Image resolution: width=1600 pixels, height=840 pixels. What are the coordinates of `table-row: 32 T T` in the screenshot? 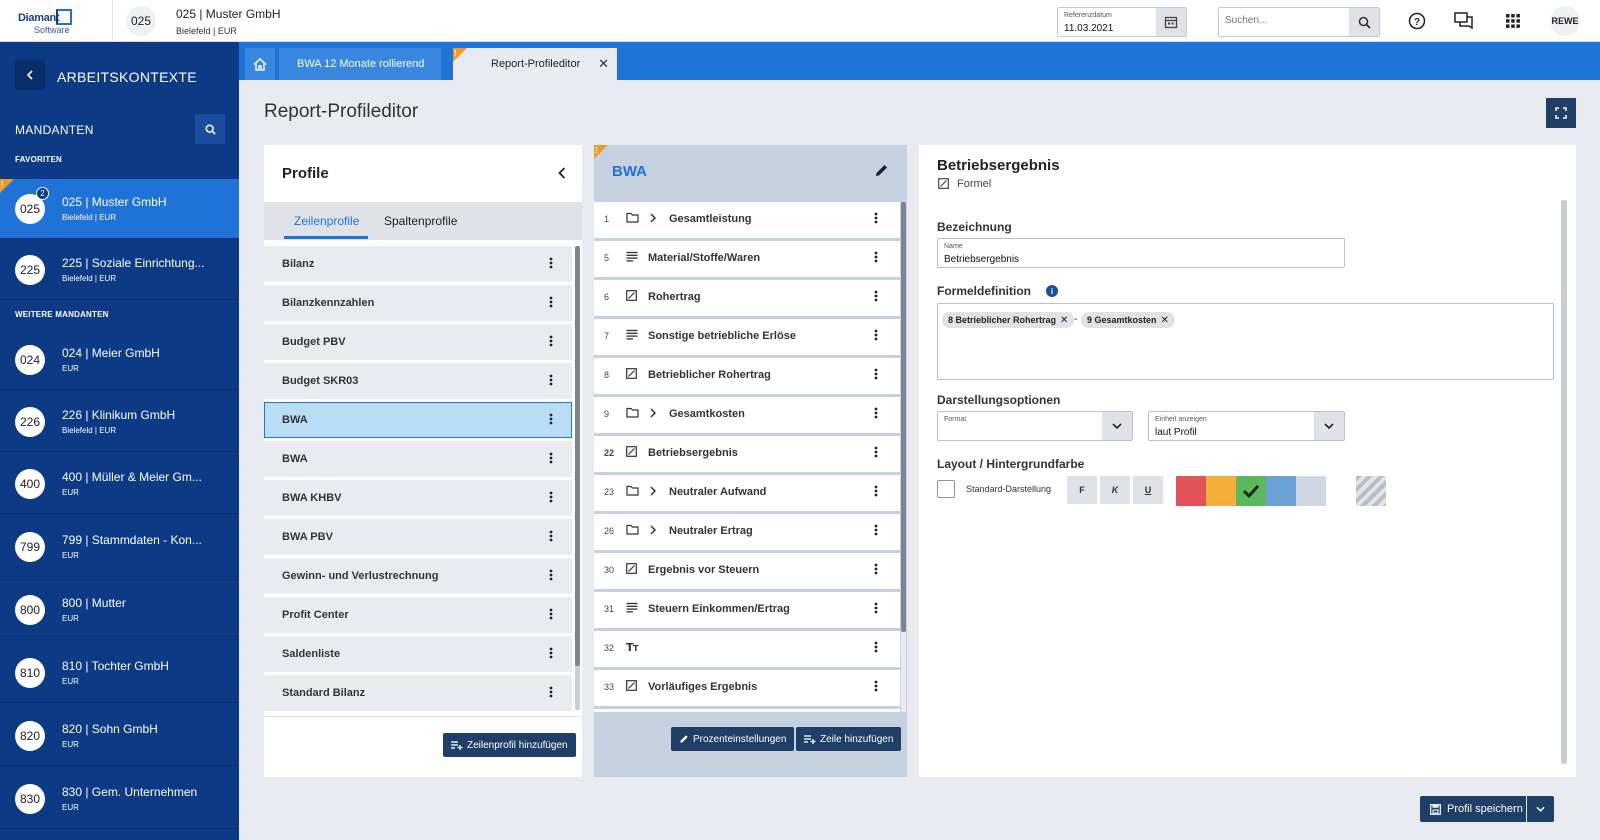 It's located at (747, 649).